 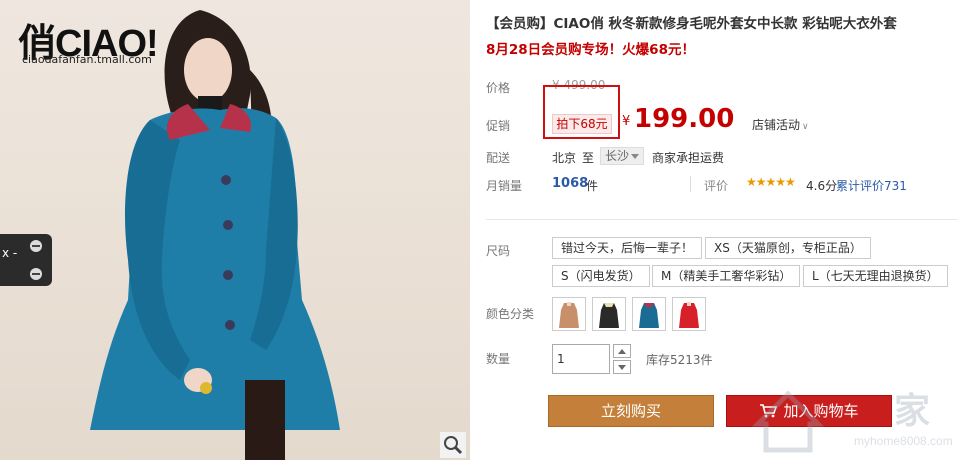 I want to click on color-swatch-red, so click(x=689, y=314).